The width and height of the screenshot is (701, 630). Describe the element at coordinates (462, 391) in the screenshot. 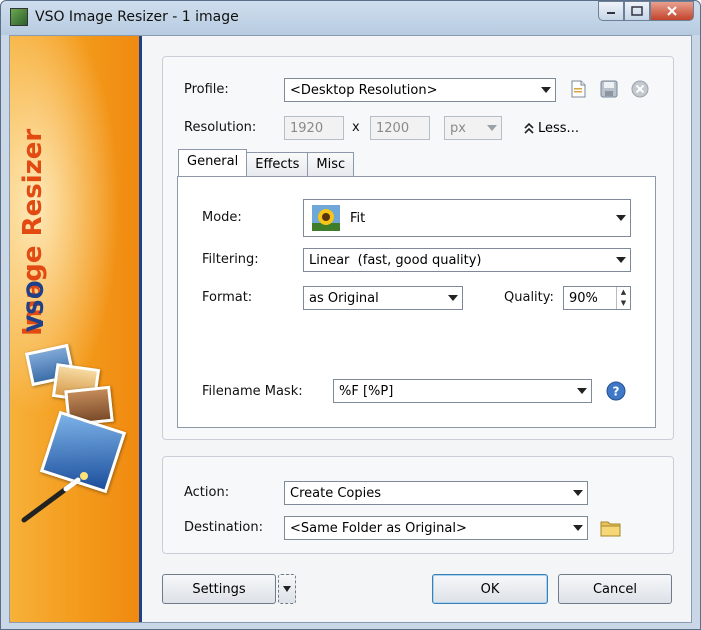

I see `filename-mask-select: %F [%P]` at that location.